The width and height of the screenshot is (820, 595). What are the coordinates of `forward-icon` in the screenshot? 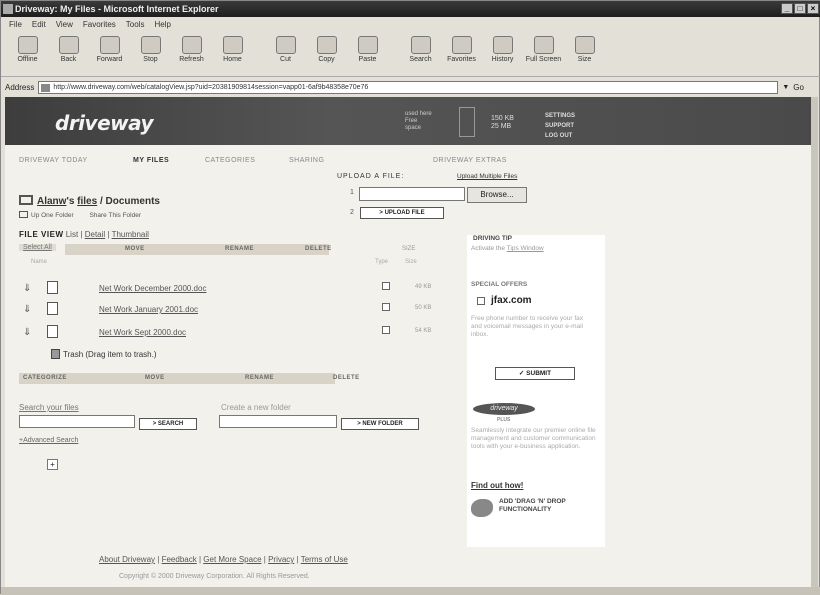 It's located at (109, 45).